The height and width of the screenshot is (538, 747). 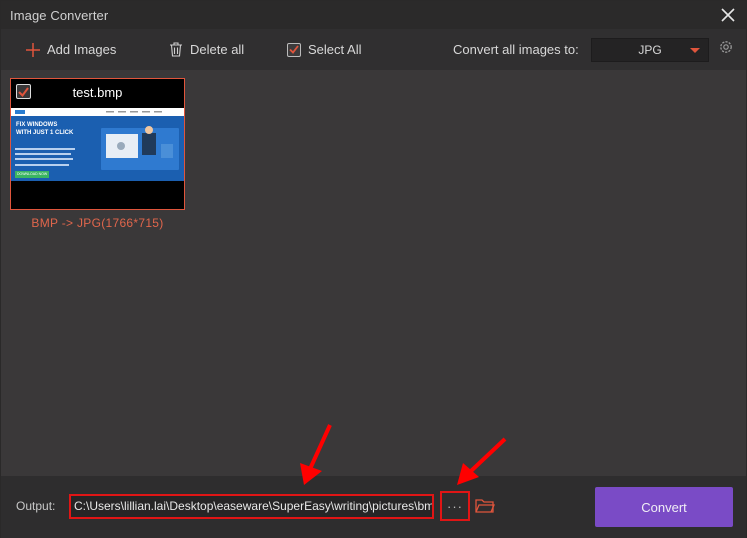 I want to click on plus-icon, so click(x=33, y=49).